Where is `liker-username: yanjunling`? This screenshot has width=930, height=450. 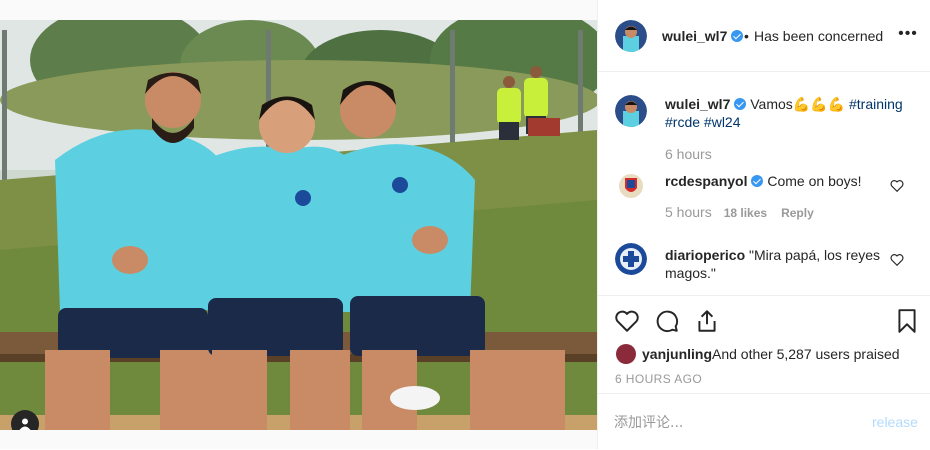 liker-username: yanjunling is located at coordinates (677, 354).